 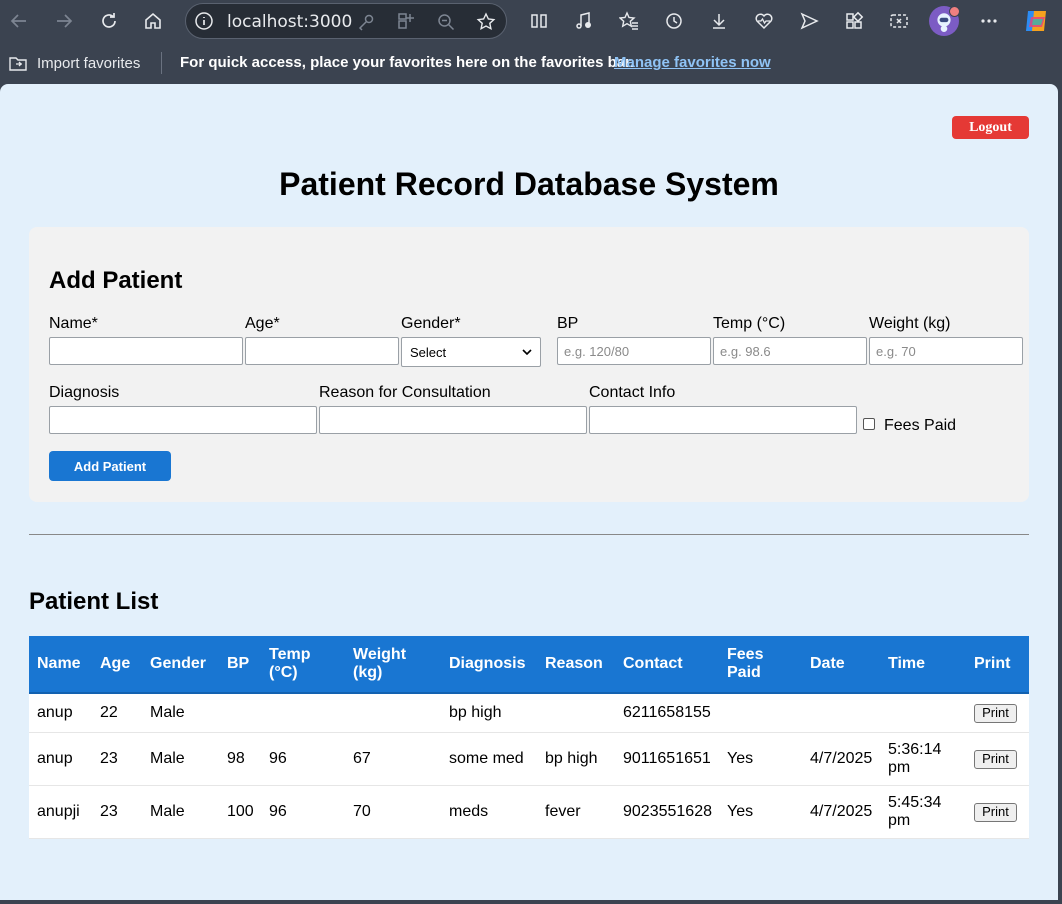 What do you see at coordinates (489, 759) in the screenshot?
I see `cell-diagnosis: some med` at bounding box center [489, 759].